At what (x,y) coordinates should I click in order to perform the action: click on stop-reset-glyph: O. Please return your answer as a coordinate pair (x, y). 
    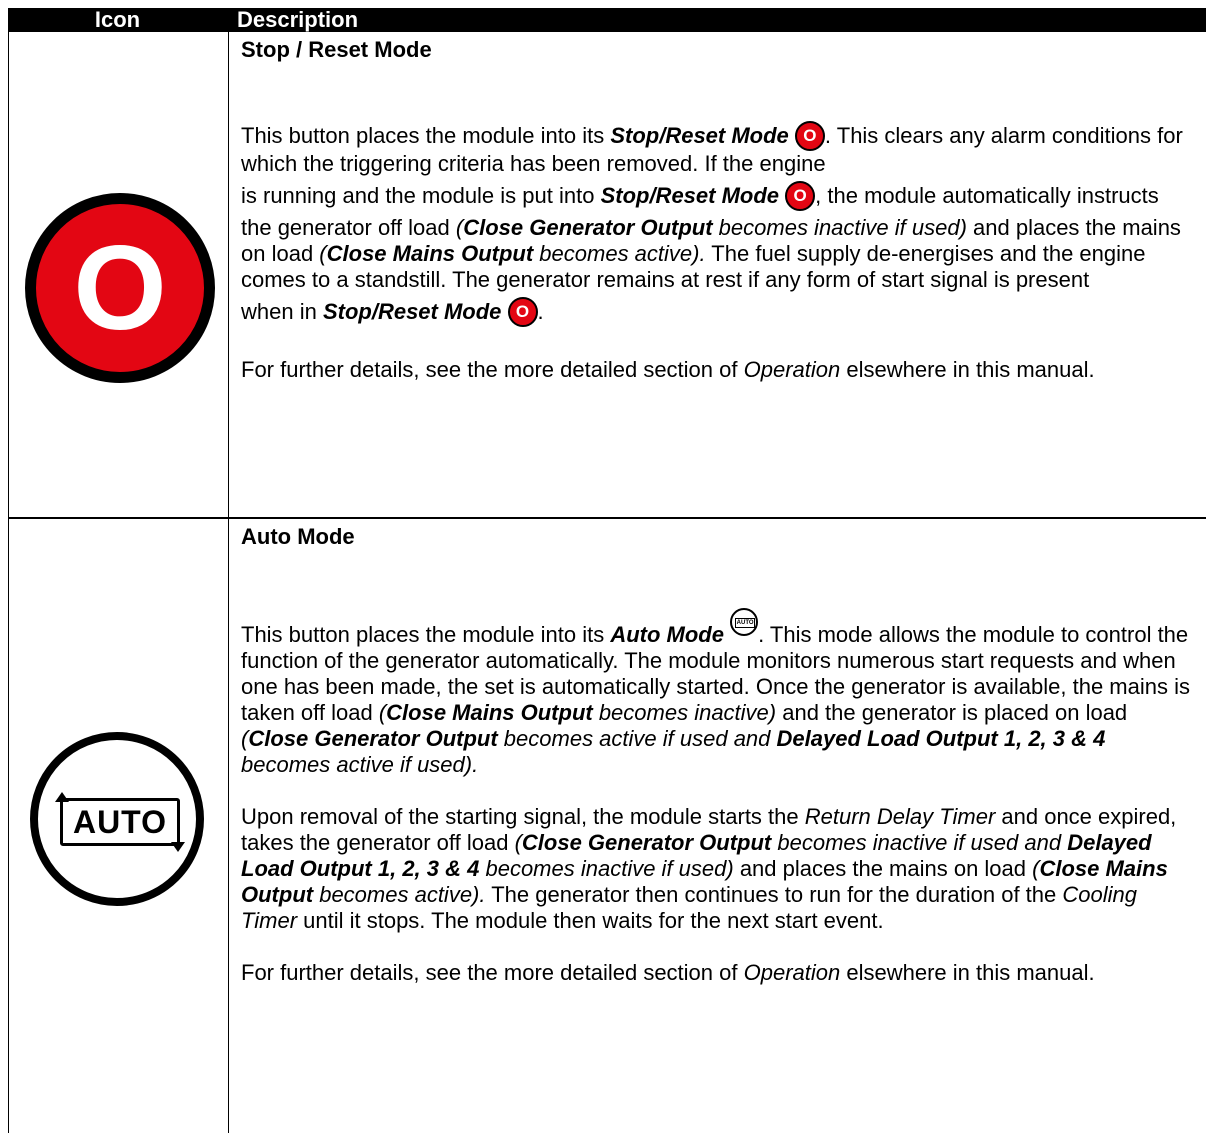
    Looking at the image, I should click on (120, 288).